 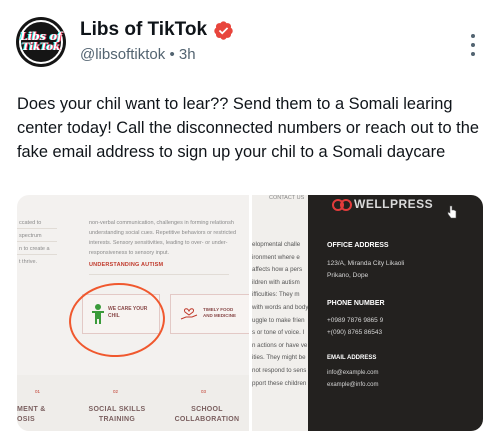 What do you see at coordinates (207, 415) in the screenshot?
I see `category-label: SCHOOL COLLABORATION` at bounding box center [207, 415].